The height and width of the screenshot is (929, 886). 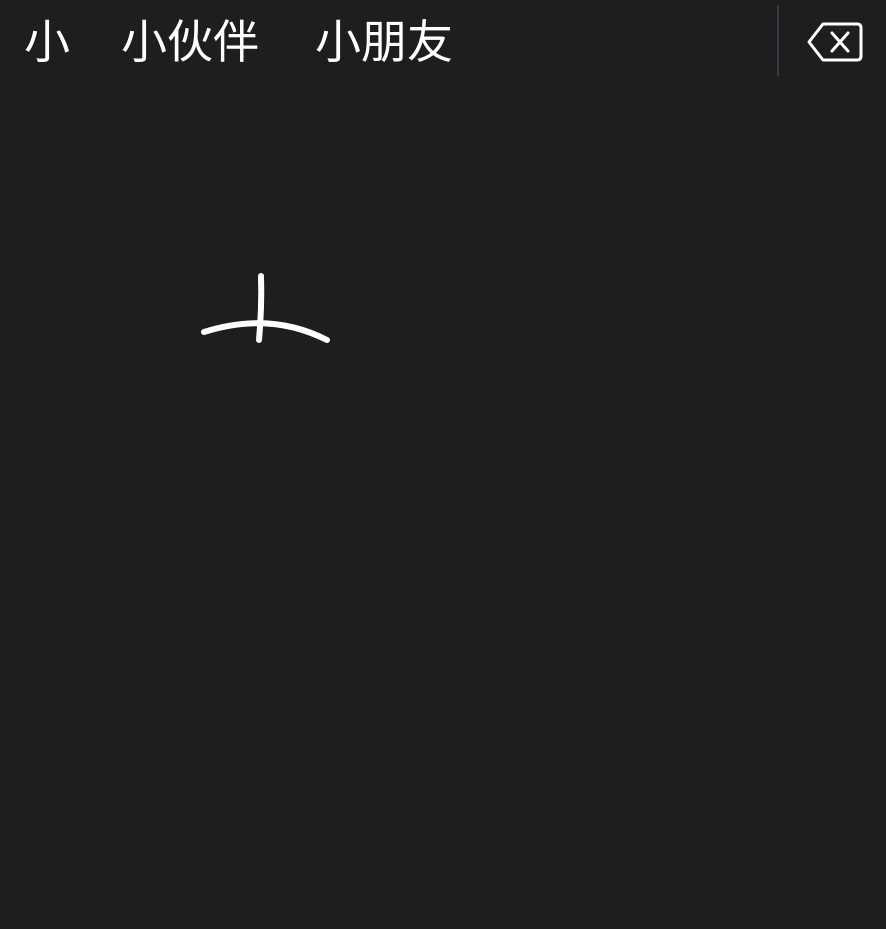 I want to click on candidate-item: 小朋友, so click(x=384, y=42).